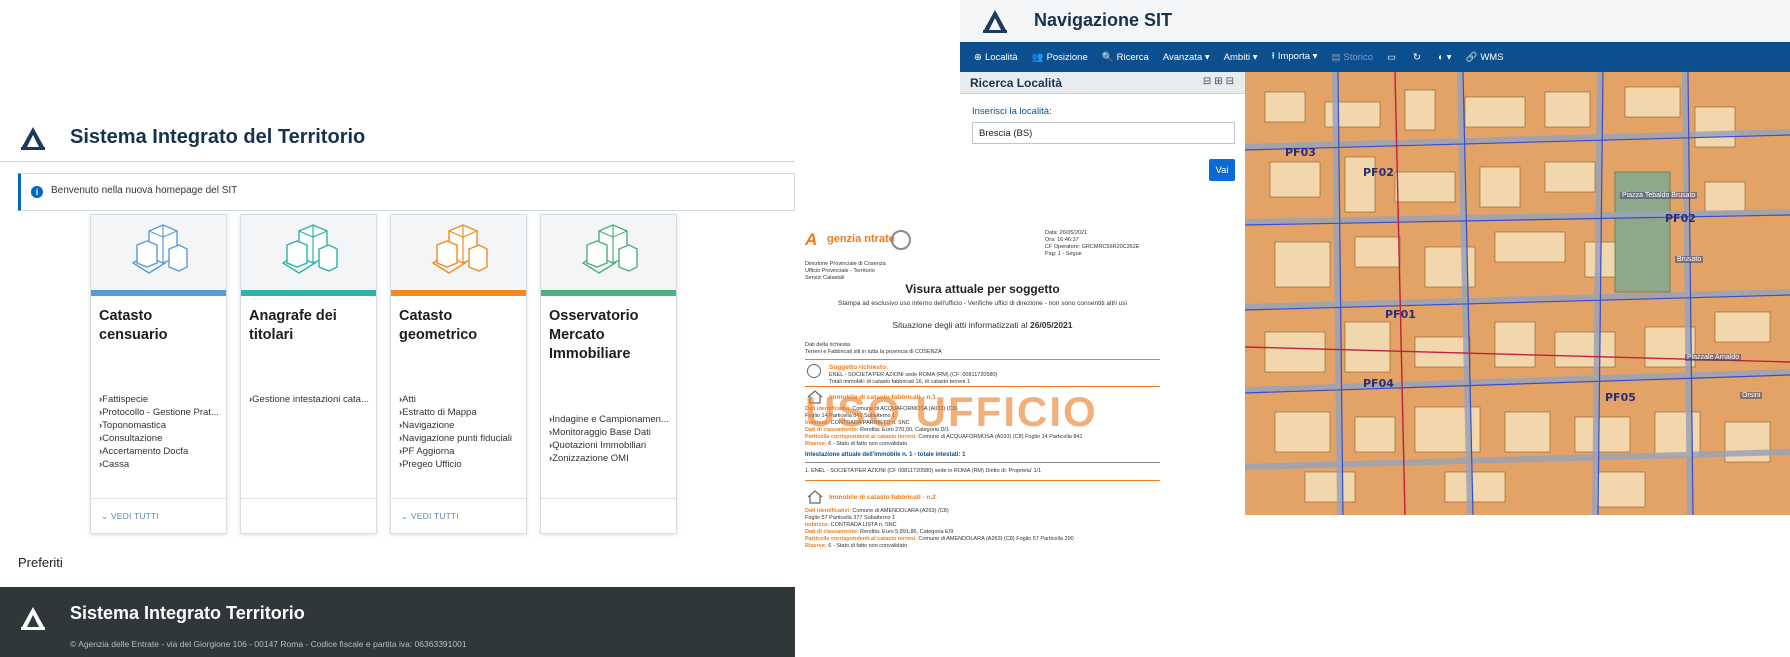 The image size is (1790, 657). Describe the element at coordinates (161, 438) in the screenshot. I see `card-link: Consultazione` at that location.